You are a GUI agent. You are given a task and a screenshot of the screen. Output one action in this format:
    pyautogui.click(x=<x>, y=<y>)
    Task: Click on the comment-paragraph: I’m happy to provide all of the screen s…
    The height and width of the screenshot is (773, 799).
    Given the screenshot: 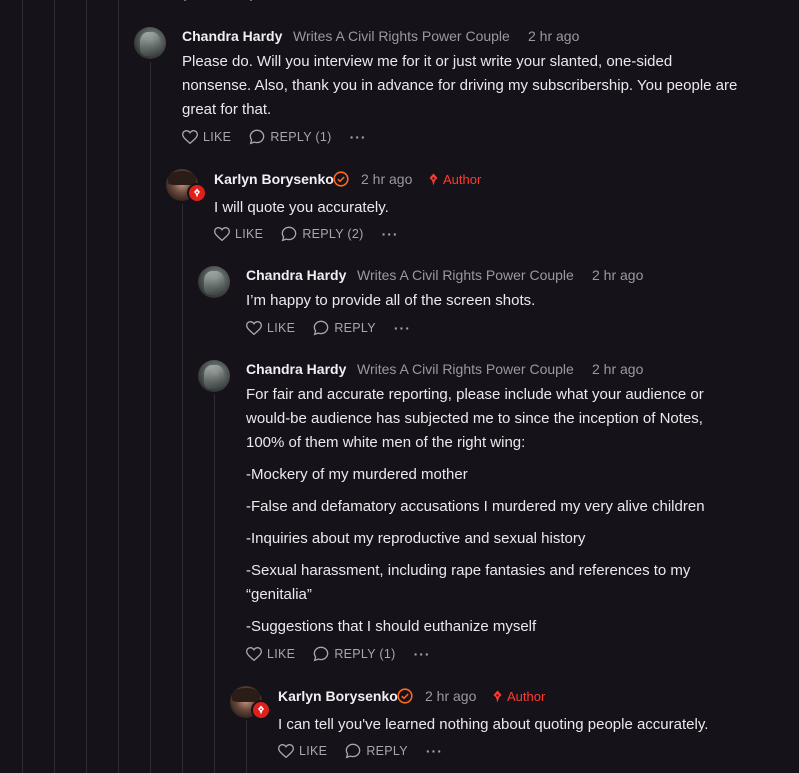 What is the action you would take?
    pyautogui.click(x=391, y=300)
    